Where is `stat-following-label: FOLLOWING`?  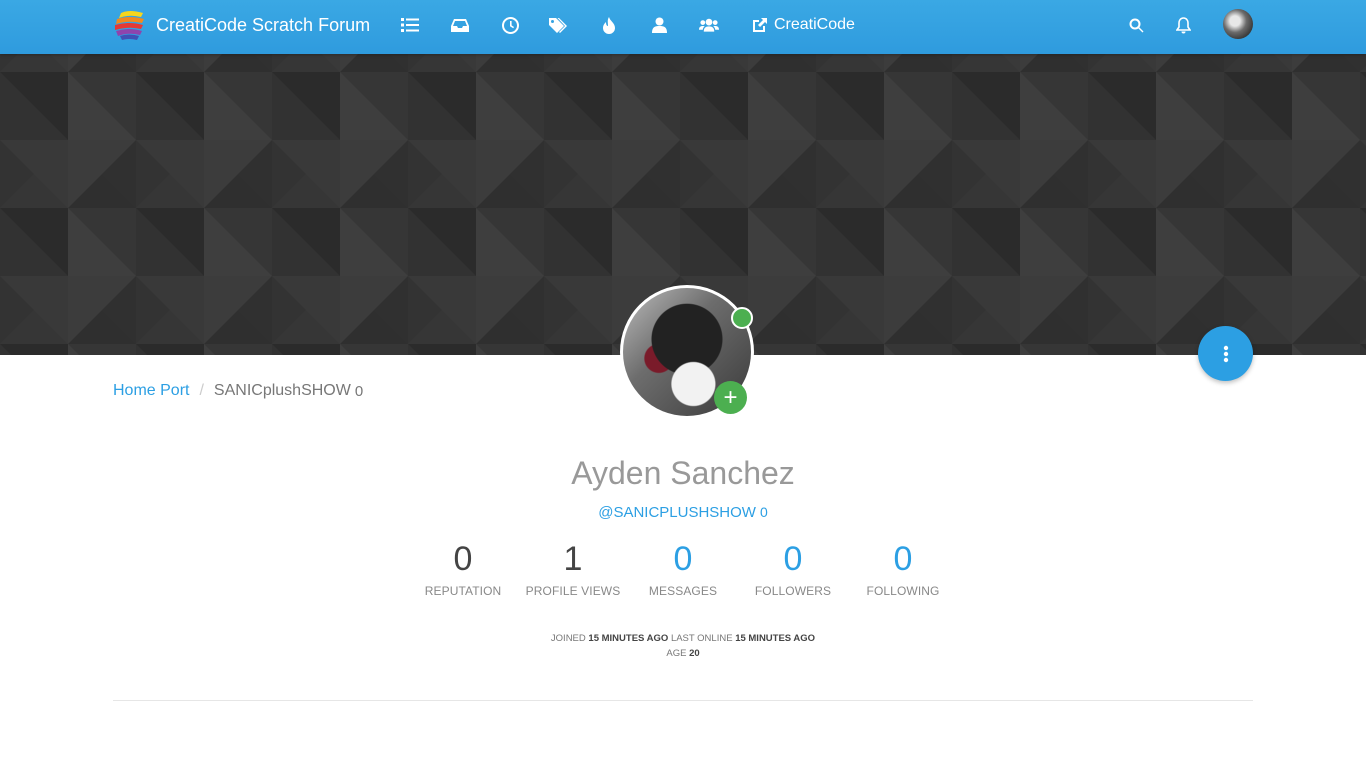
stat-following-label: FOLLOWING is located at coordinates (903, 591).